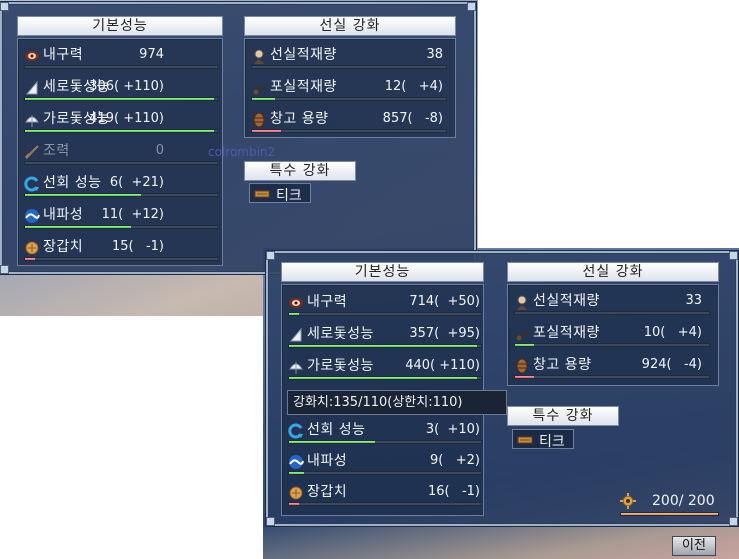 The image size is (739, 559). Describe the element at coordinates (442, 365) in the screenshot. I see `stat-value: 440( +110)` at that location.